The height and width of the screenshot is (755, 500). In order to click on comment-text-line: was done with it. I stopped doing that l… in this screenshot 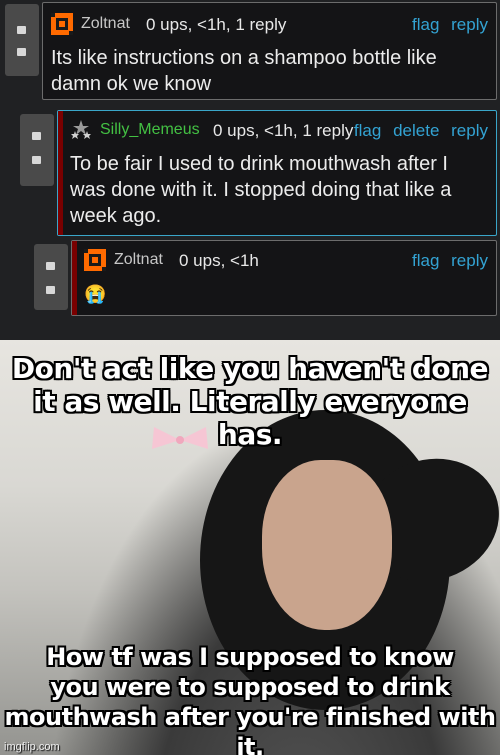, I will do `click(261, 190)`.